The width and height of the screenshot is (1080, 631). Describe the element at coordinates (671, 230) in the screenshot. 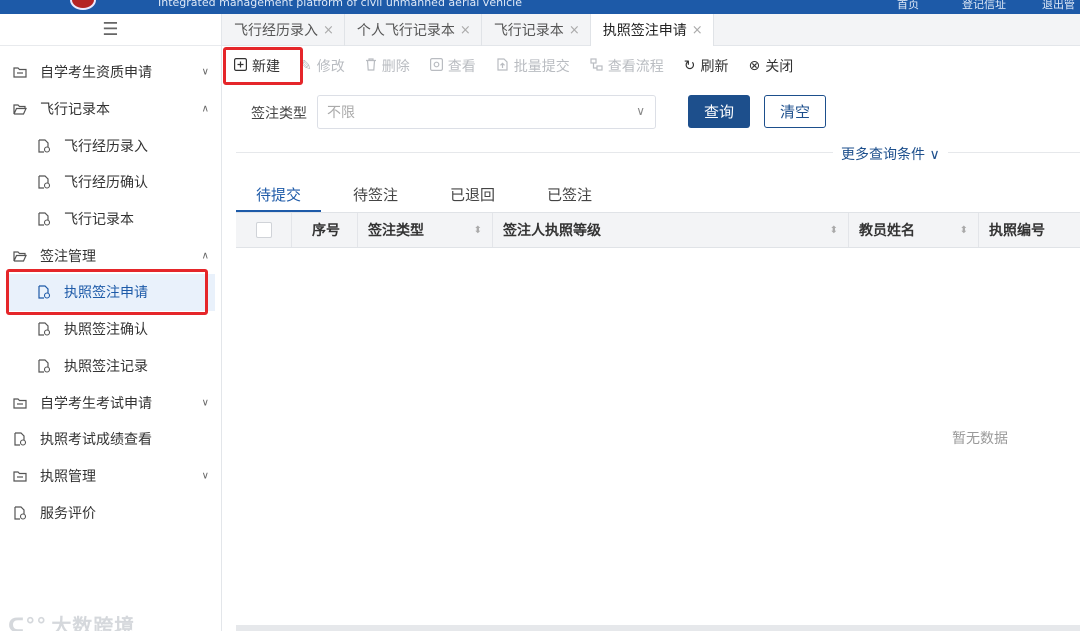

I see `column-header-endorser-license-level: 签注人执照等级 ⬍` at that location.